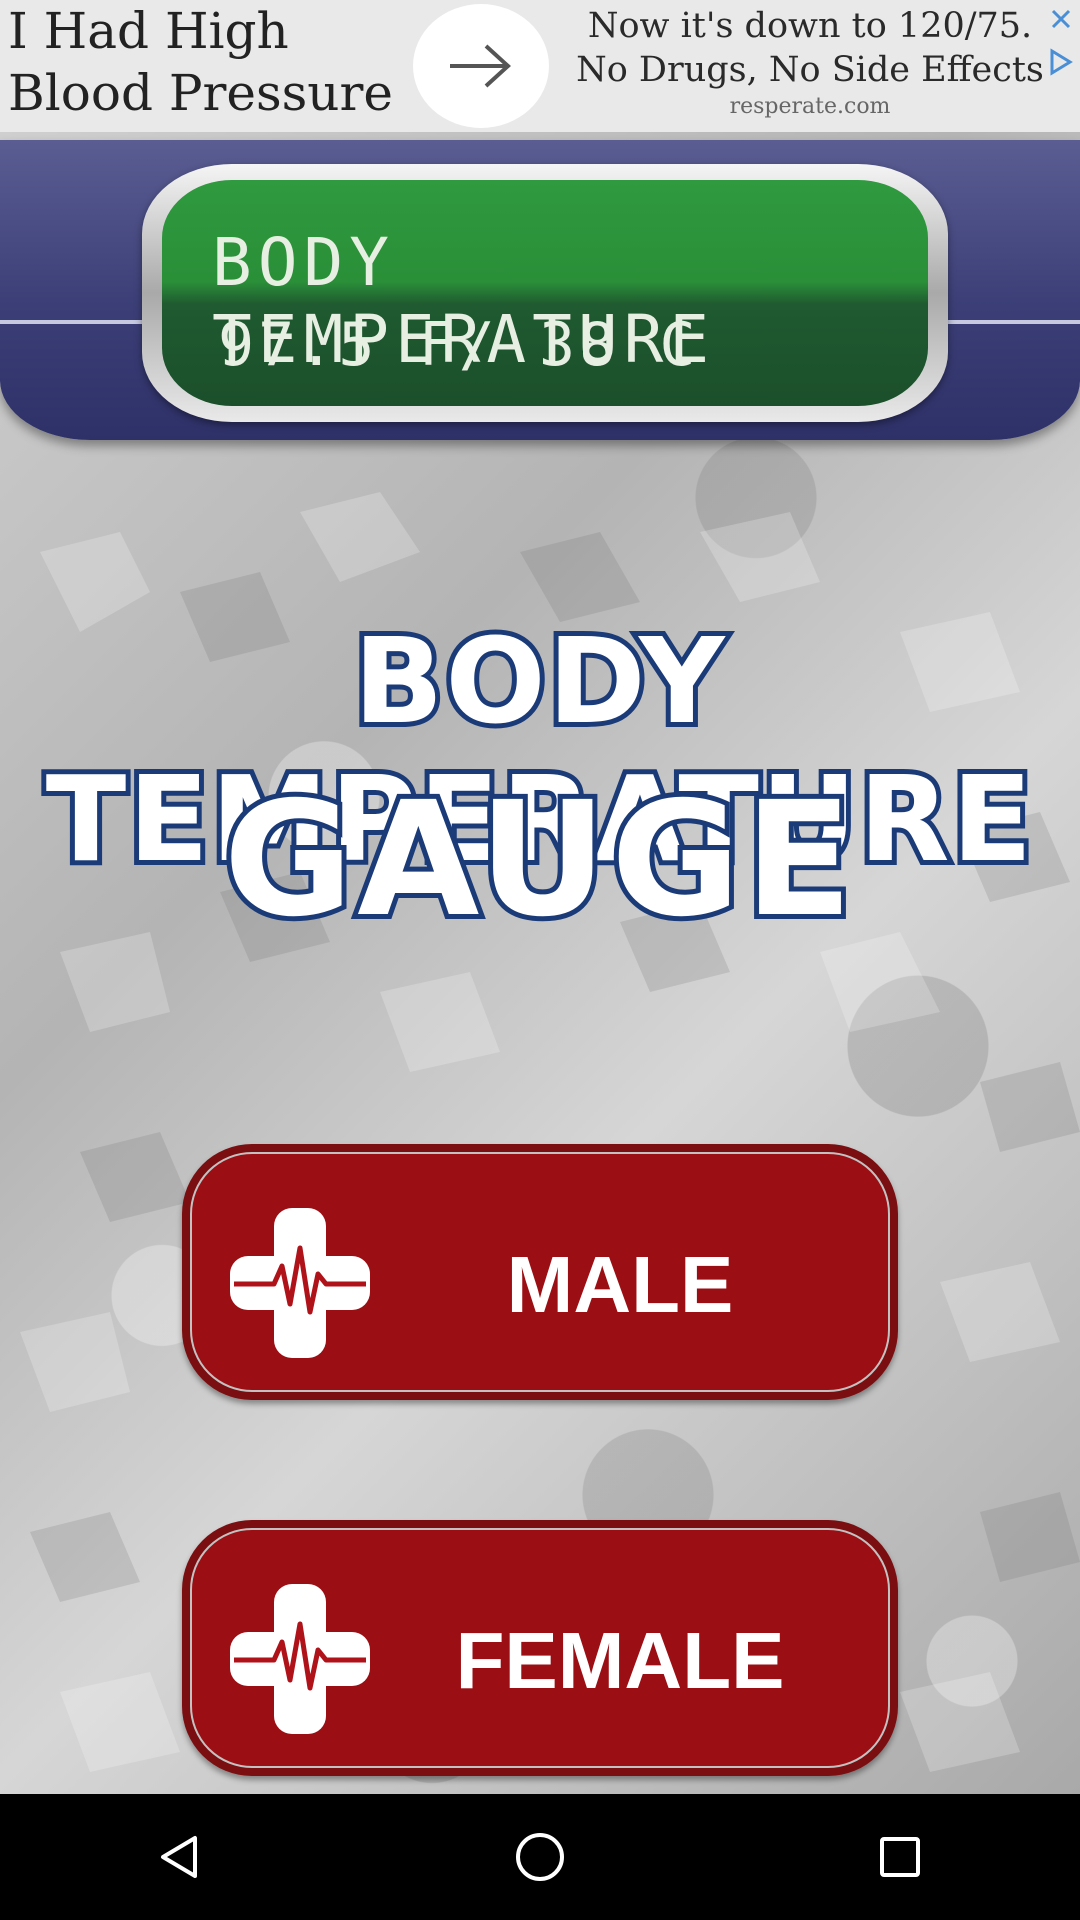 The image size is (1080, 1920). I want to click on ad-domain: resperate.com, so click(810, 106).